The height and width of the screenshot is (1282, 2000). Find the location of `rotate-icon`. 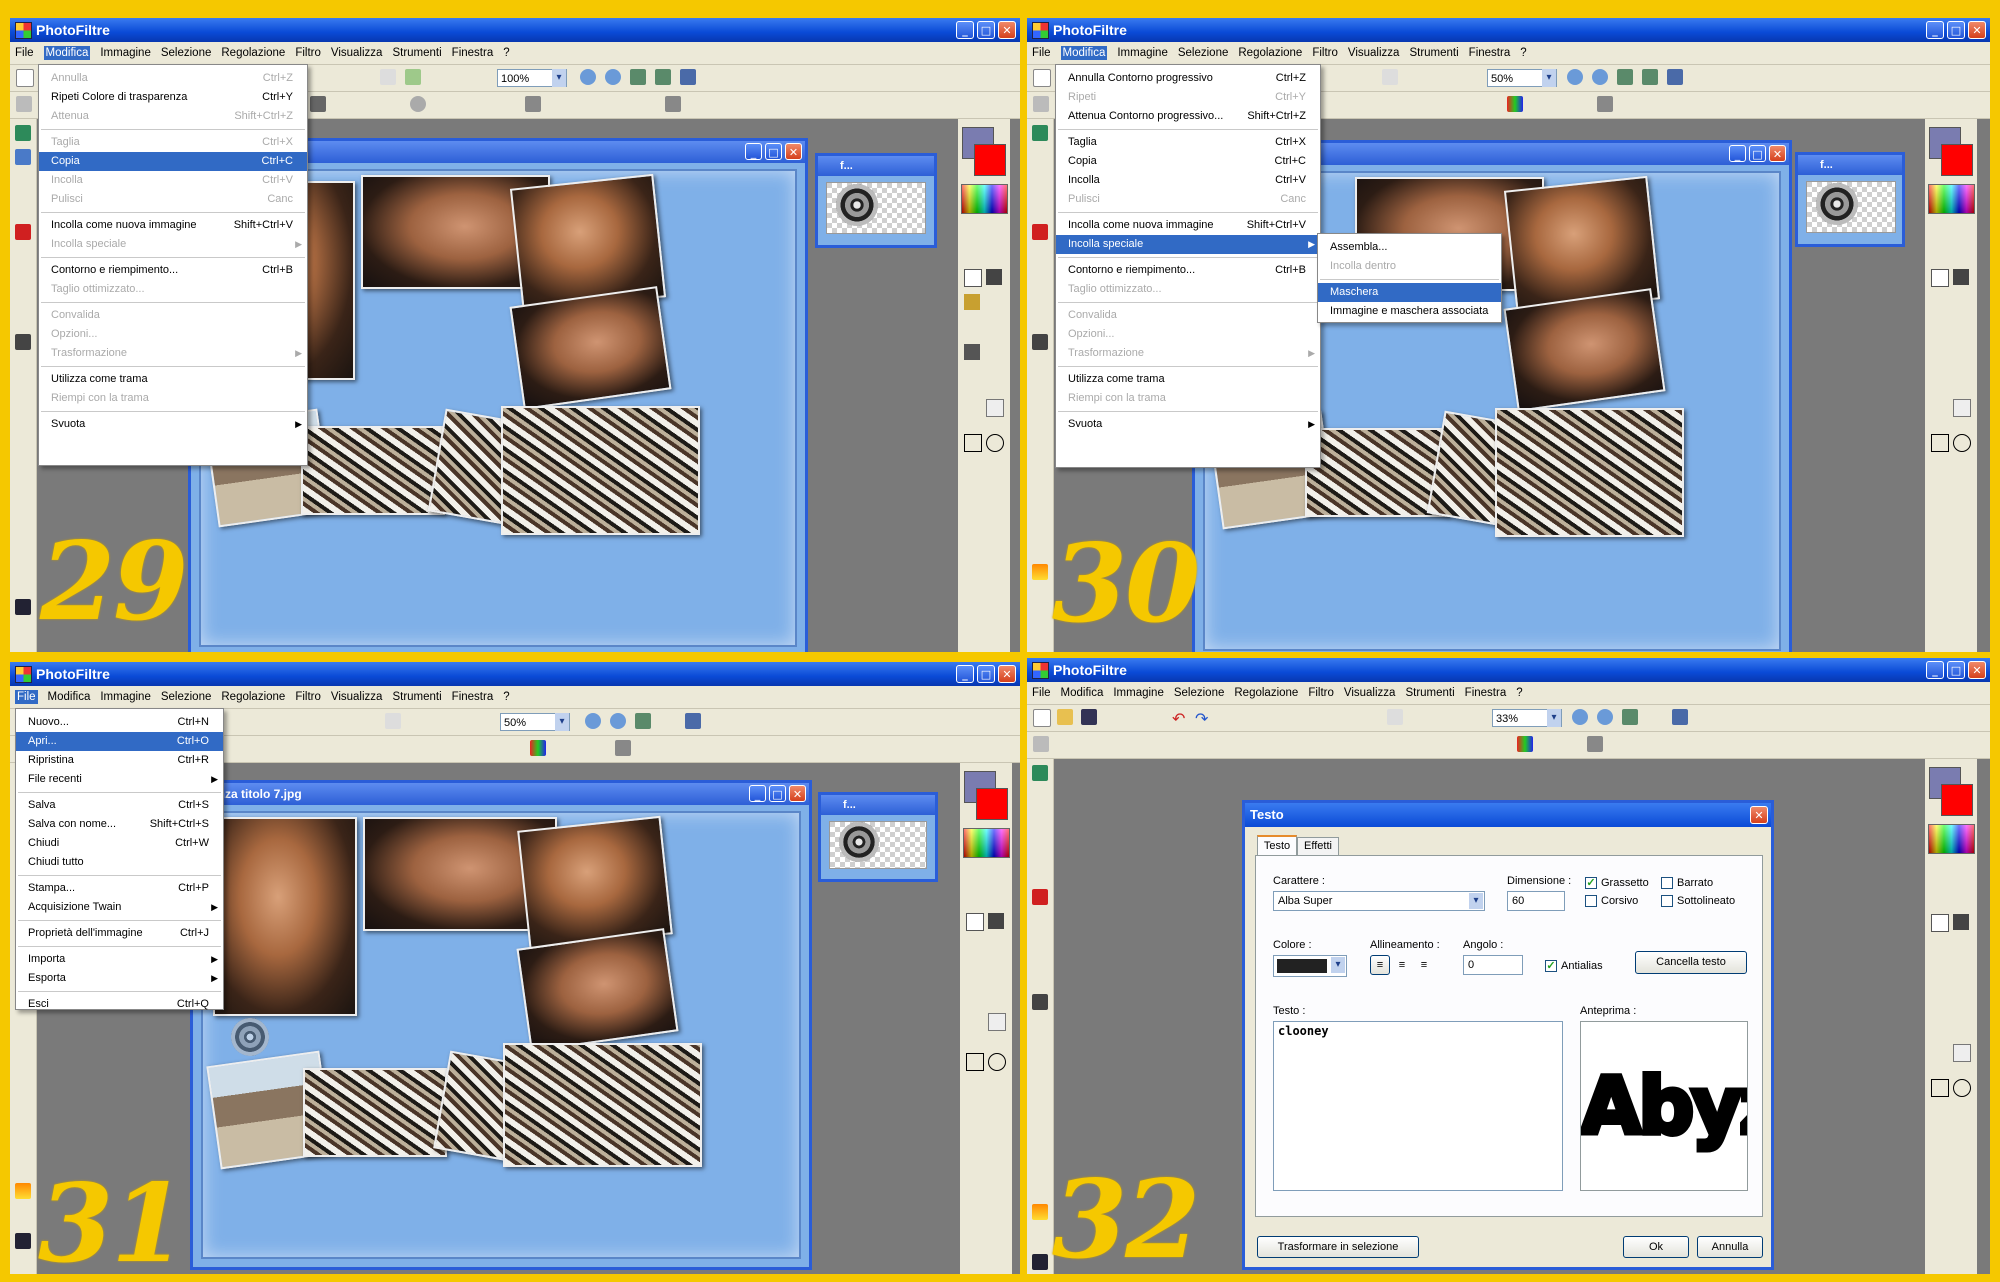

rotate-icon is located at coordinates (673, 104).